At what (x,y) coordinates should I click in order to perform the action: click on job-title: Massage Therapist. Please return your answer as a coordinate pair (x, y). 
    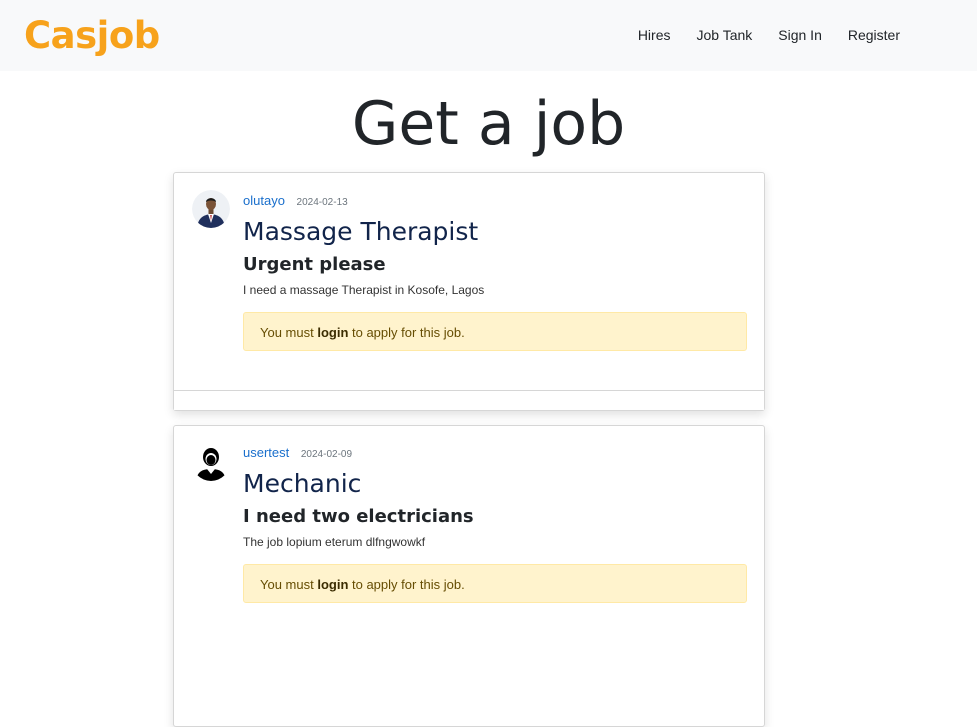
    Looking at the image, I should click on (361, 231).